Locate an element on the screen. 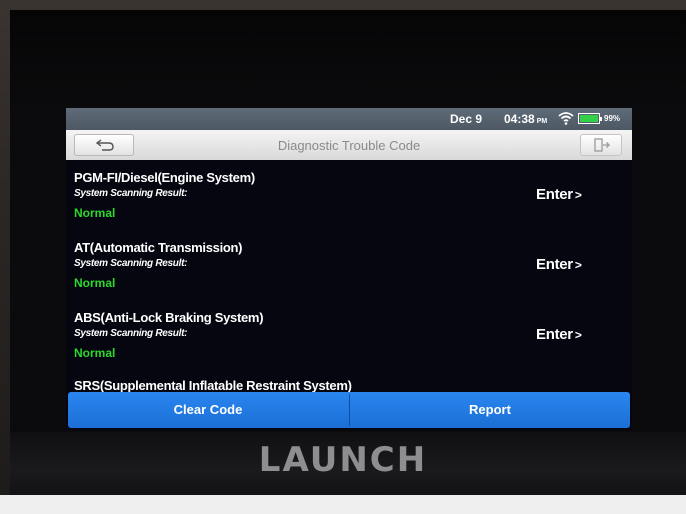 The height and width of the screenshot is (514, 686). report-button: Report is located at coordinates (490, 410).